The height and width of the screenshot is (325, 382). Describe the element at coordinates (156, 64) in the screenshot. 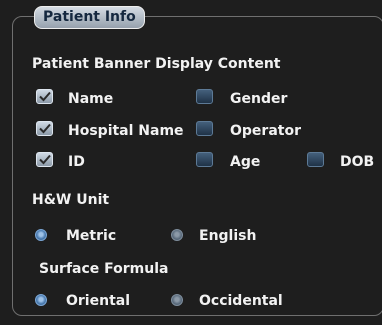

I see `banner-content-heading: Patient Banner Display Content` at that location.